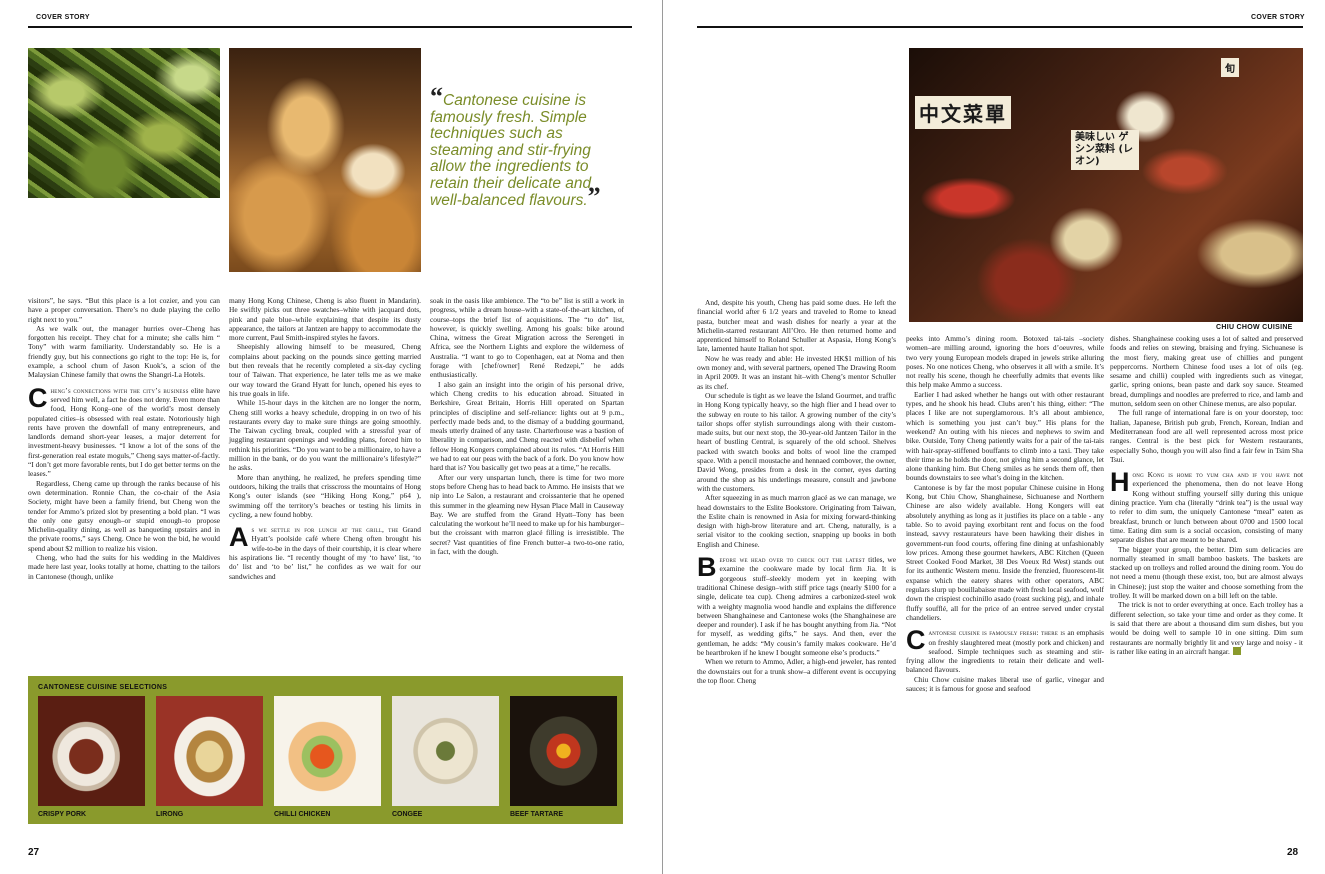 The width and height of the screenshot is (1325, 874). Describe the element at coordinates (34, 852) in the screenshot. I see `page-number: 27` at that location.